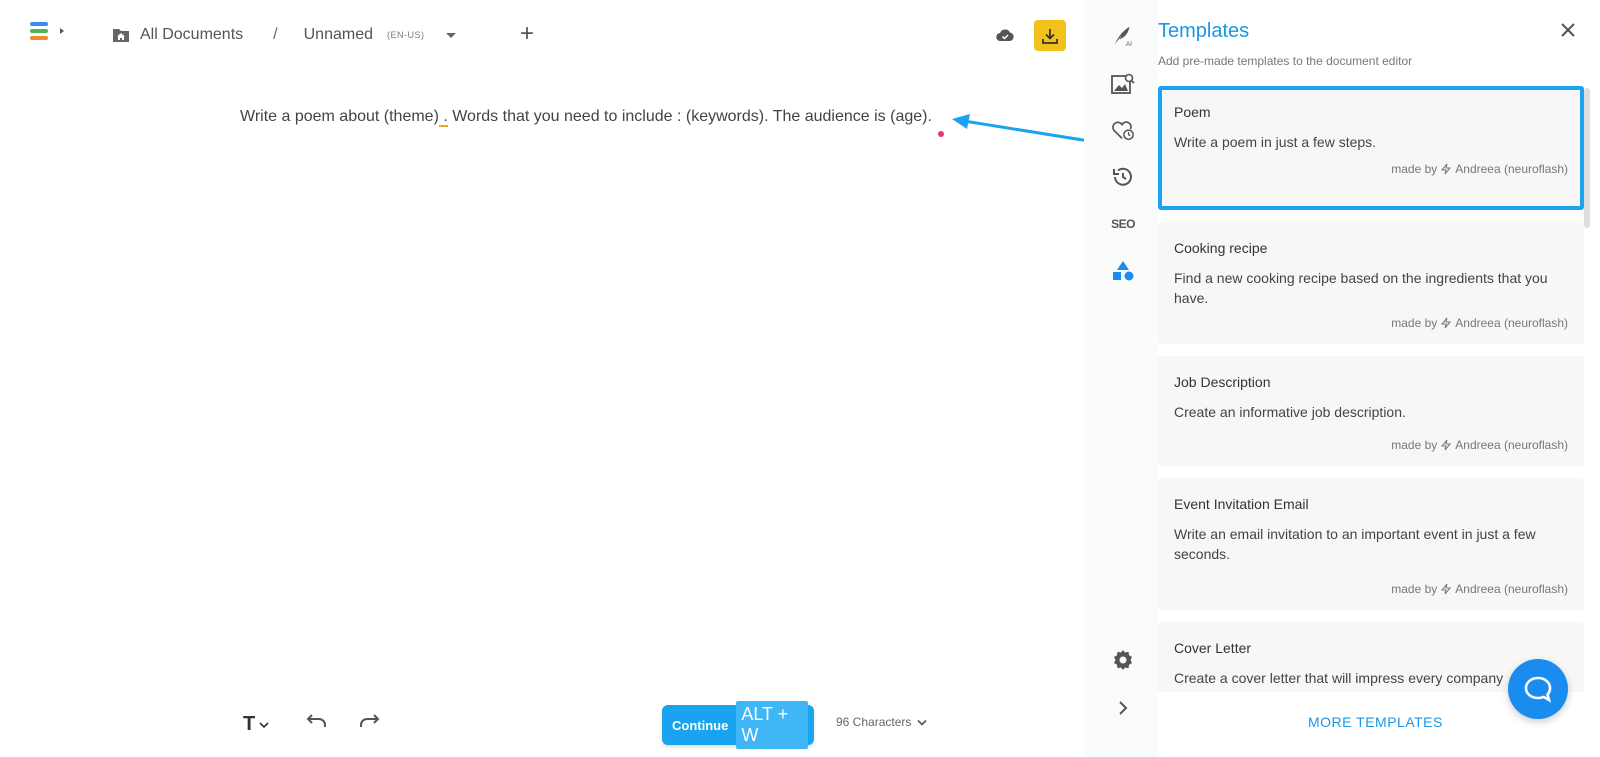 The image size is (1600, 757). Describe the element at coordinates (1123, 660) in the screenshot. I see `settings-gear-icon` at that location.